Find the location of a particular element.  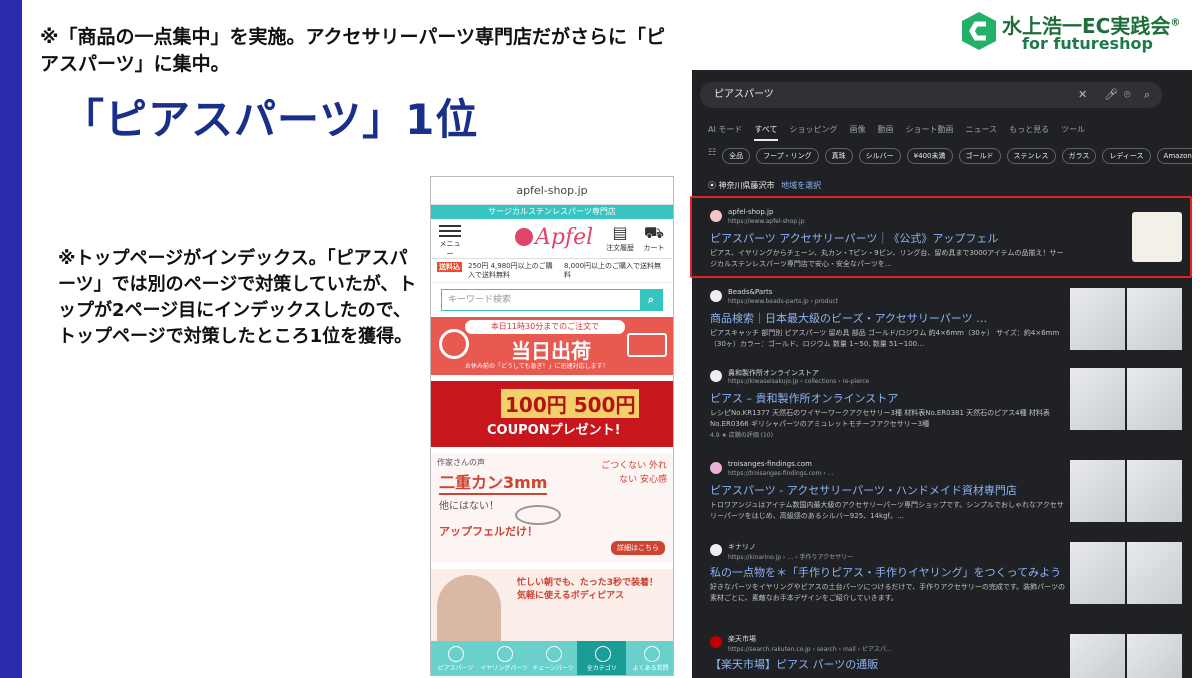

search-bar: ピアスパーツ ✕ 🎤︎ ⌾ ⌕ is located at coordinates (931, 95).